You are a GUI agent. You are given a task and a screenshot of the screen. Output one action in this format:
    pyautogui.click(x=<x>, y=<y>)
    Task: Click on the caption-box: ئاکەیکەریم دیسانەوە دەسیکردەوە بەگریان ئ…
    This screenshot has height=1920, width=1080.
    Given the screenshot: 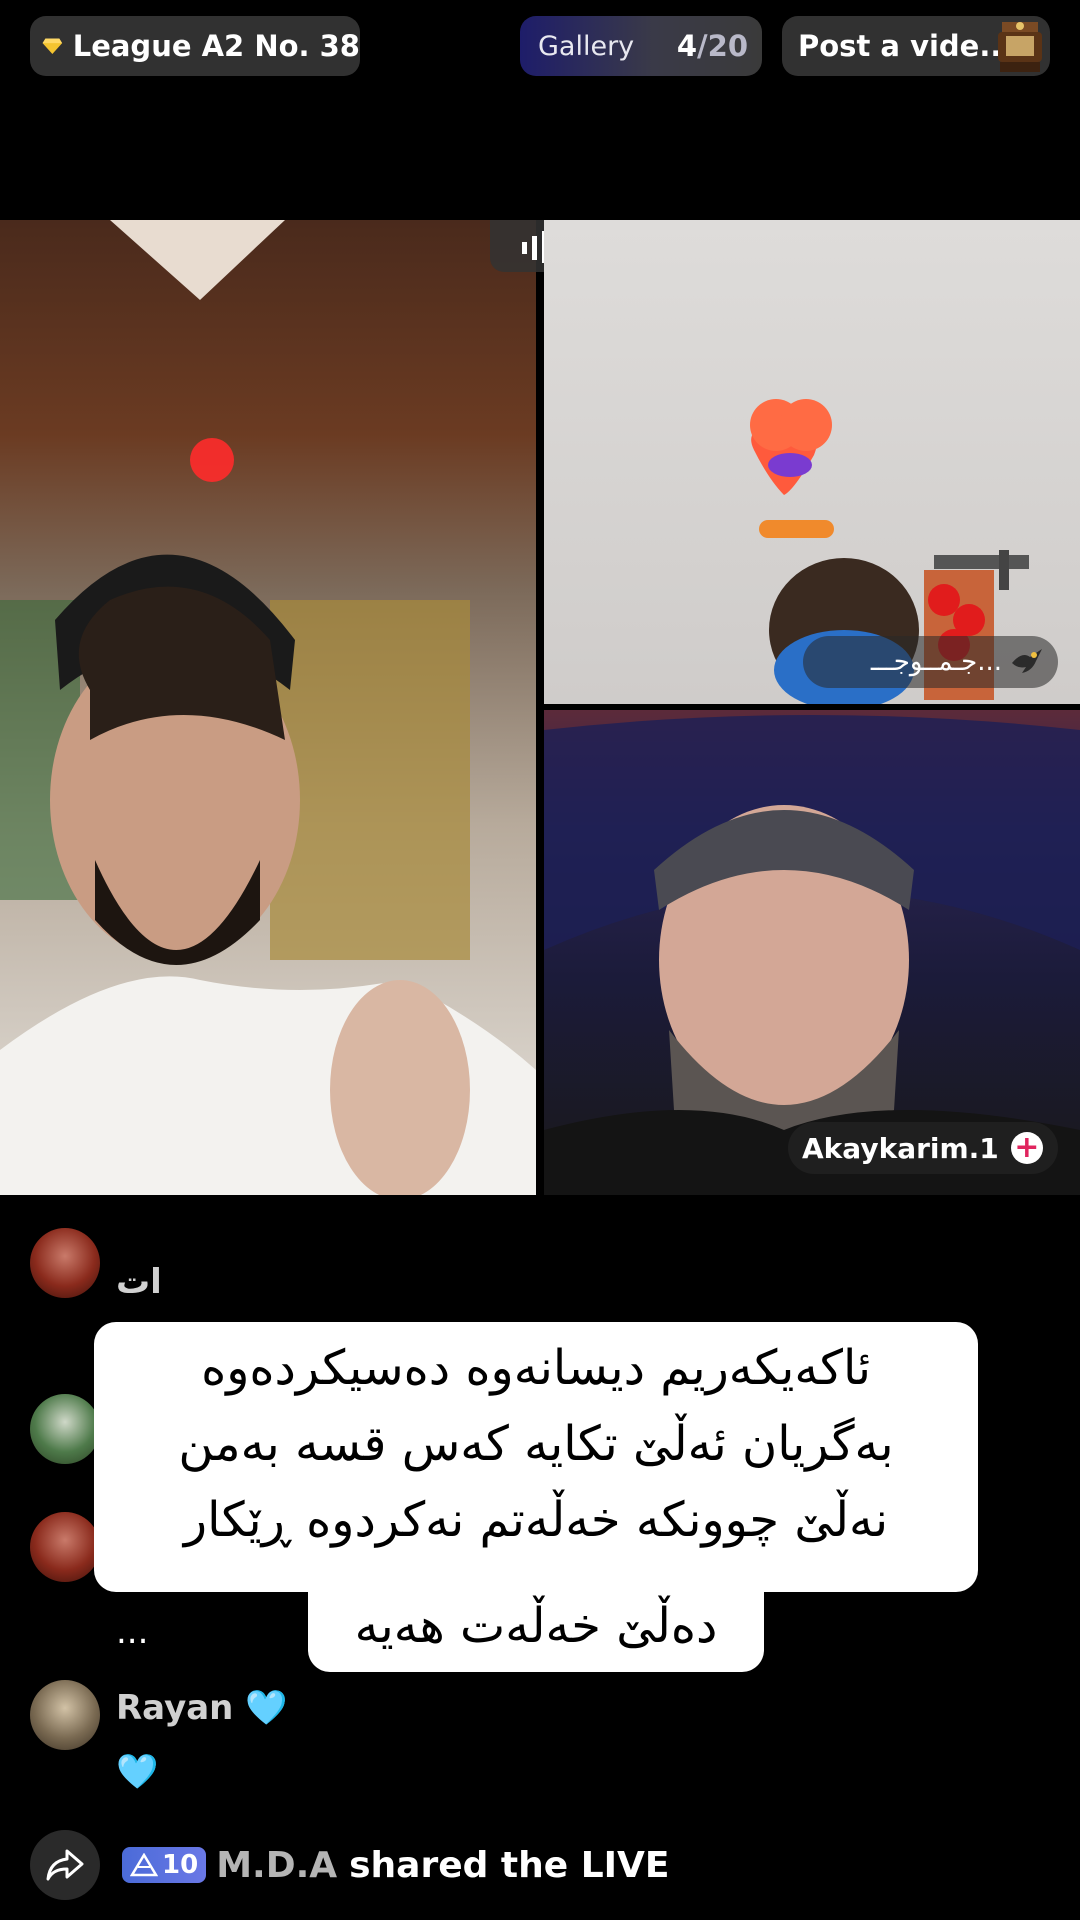 What is the action you would take?
    pyautogui.click(x=536, y=1457)
    